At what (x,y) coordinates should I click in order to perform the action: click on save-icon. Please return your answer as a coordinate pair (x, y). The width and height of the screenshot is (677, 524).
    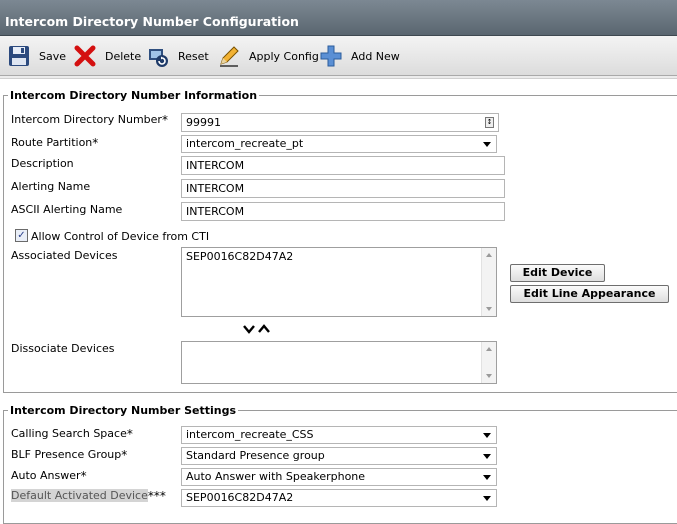
    Looking at the image, I should click on (19, 56).